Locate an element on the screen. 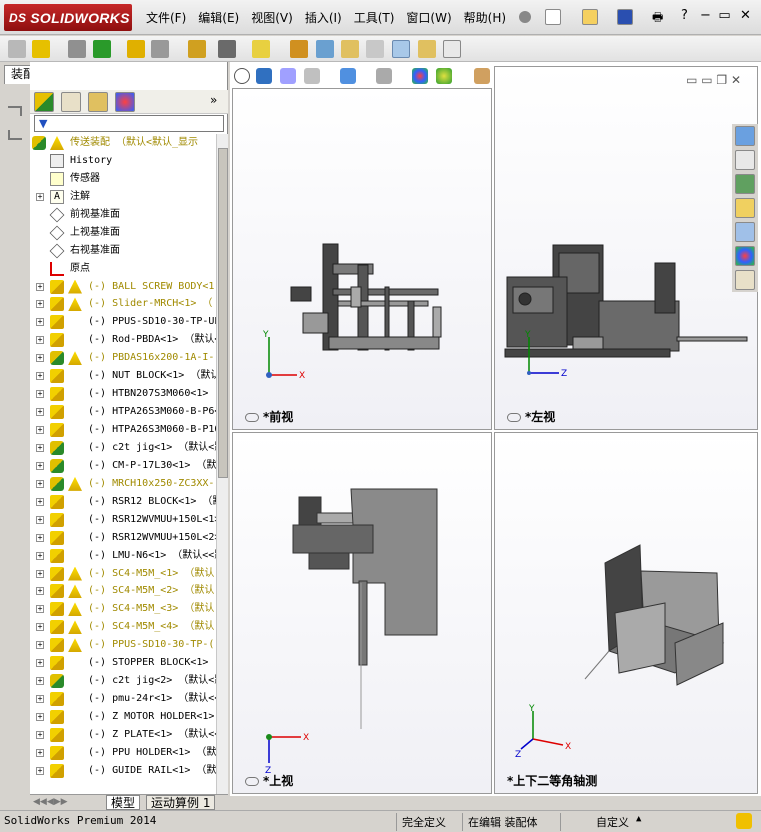 This screenshot has height=832, width=761. expand-panel-icon: » is located at coordinates (213, 100).